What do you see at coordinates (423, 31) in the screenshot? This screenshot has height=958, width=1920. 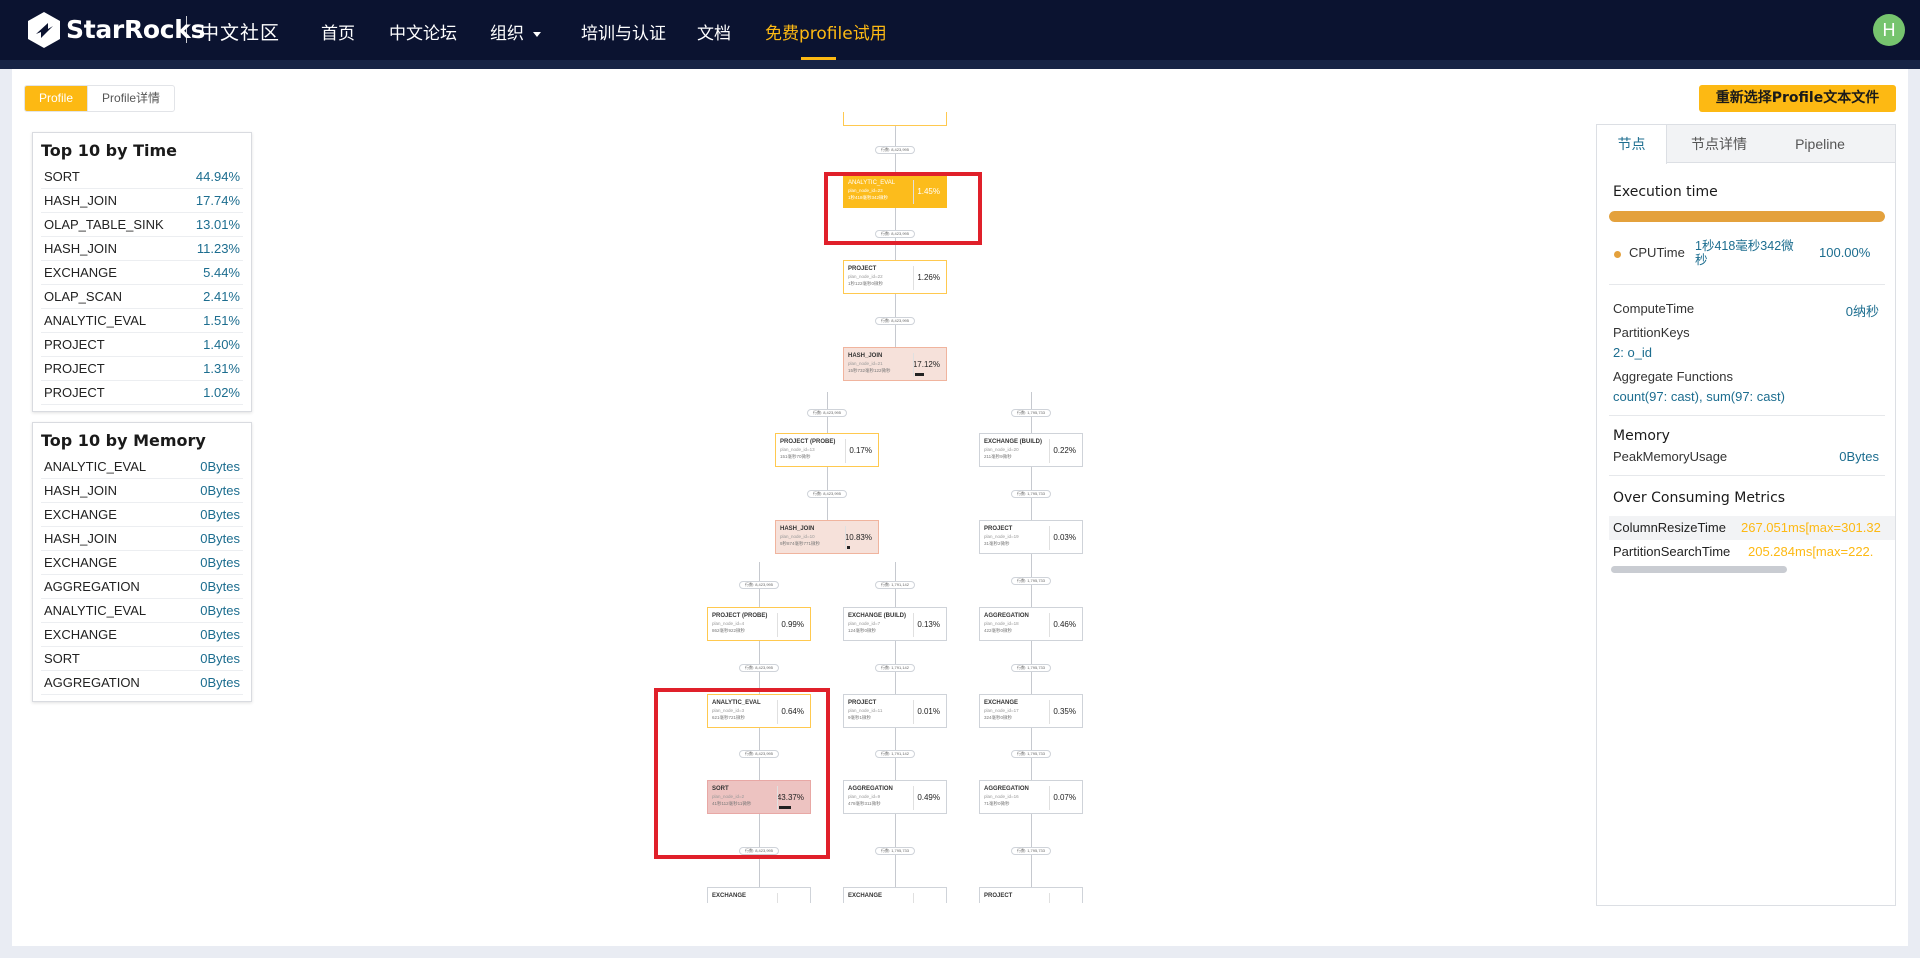 I see `nav-forum: 中文论坛` at bounding box center [423, 31].